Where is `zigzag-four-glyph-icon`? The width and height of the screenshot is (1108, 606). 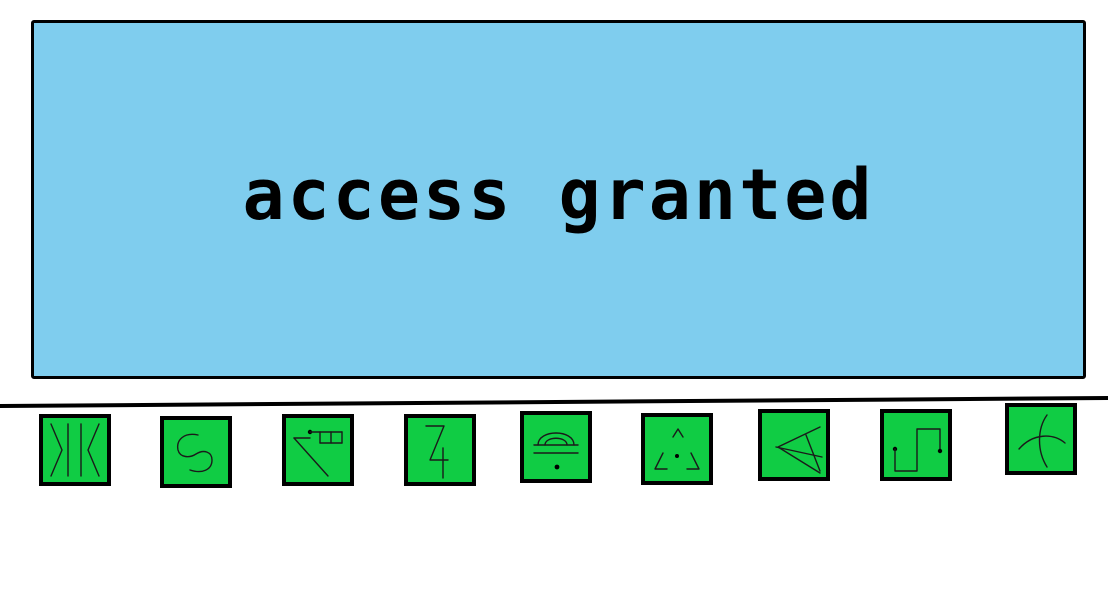
zigzag-four-glyph-icon is located at coordinates (437, 452).